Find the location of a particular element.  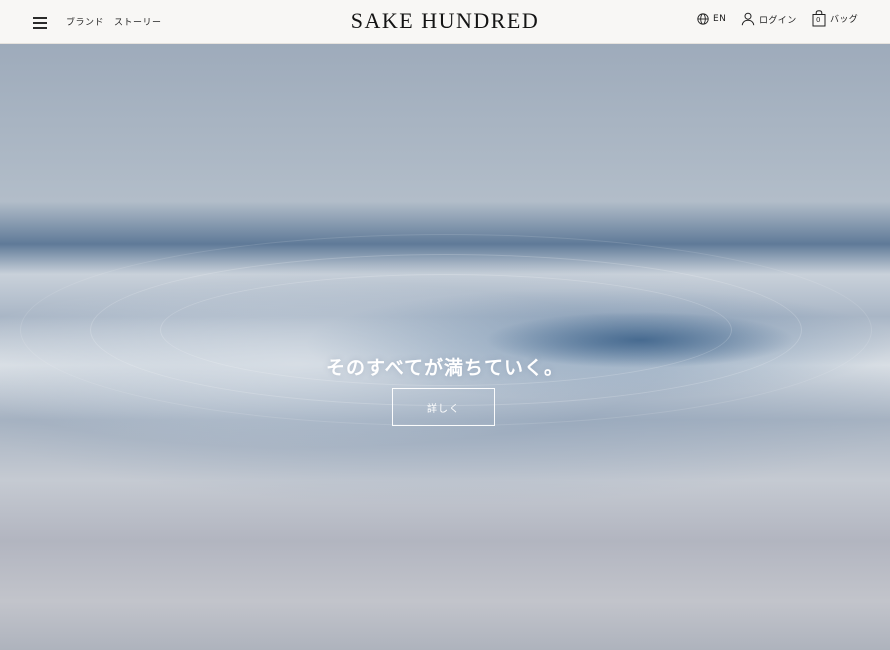

bag-label: バッグ is located at coordinates (844, 20).